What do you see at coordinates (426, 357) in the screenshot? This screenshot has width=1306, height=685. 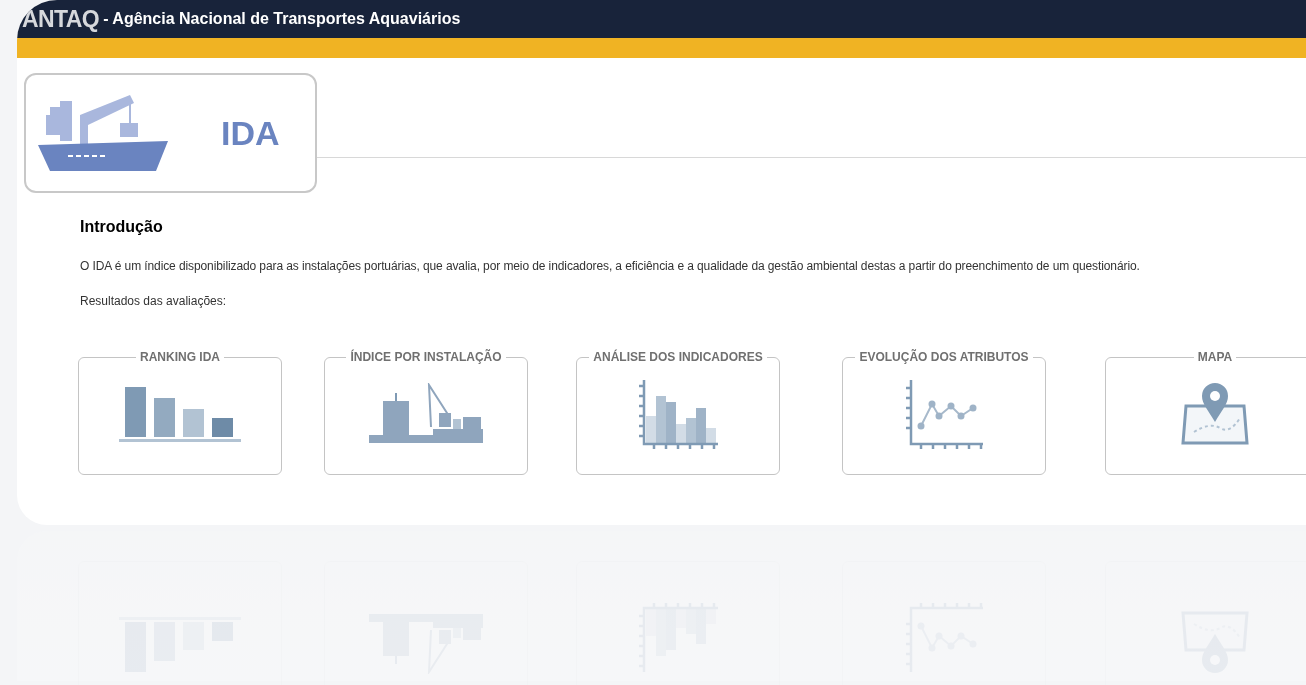 I see `card-title: ÍNDICE POR INSTALAÇÃO` at bounding box center [426, 357].